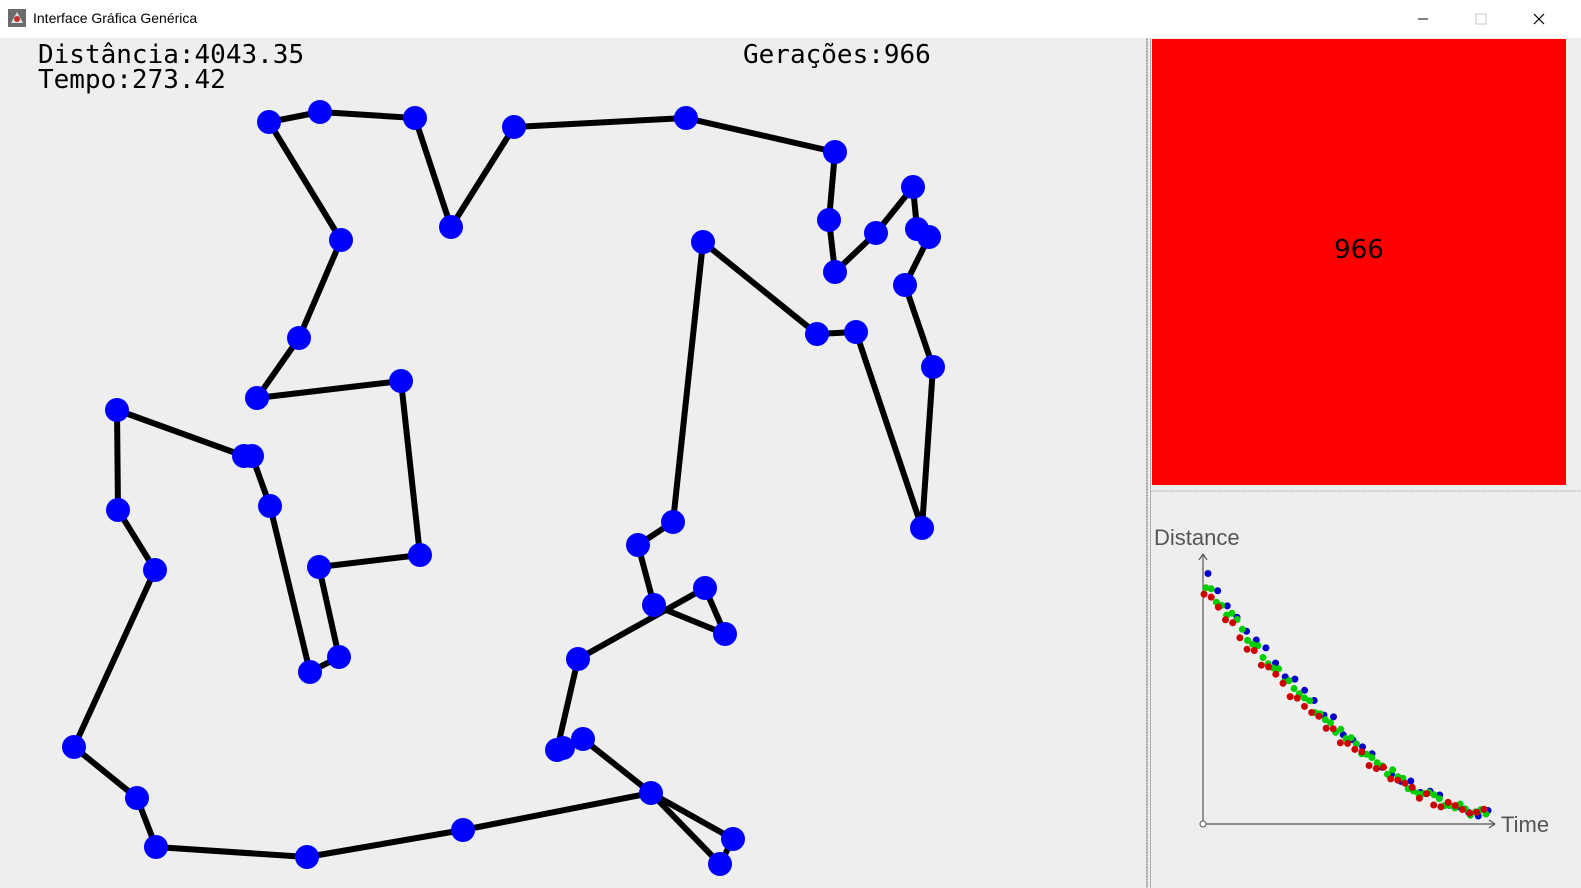 The image size is (1581, 888). Describe the element at coordinates (115, 18) in the screenshot. I see `window-title: Interface Gráfica Genérica` at that location.